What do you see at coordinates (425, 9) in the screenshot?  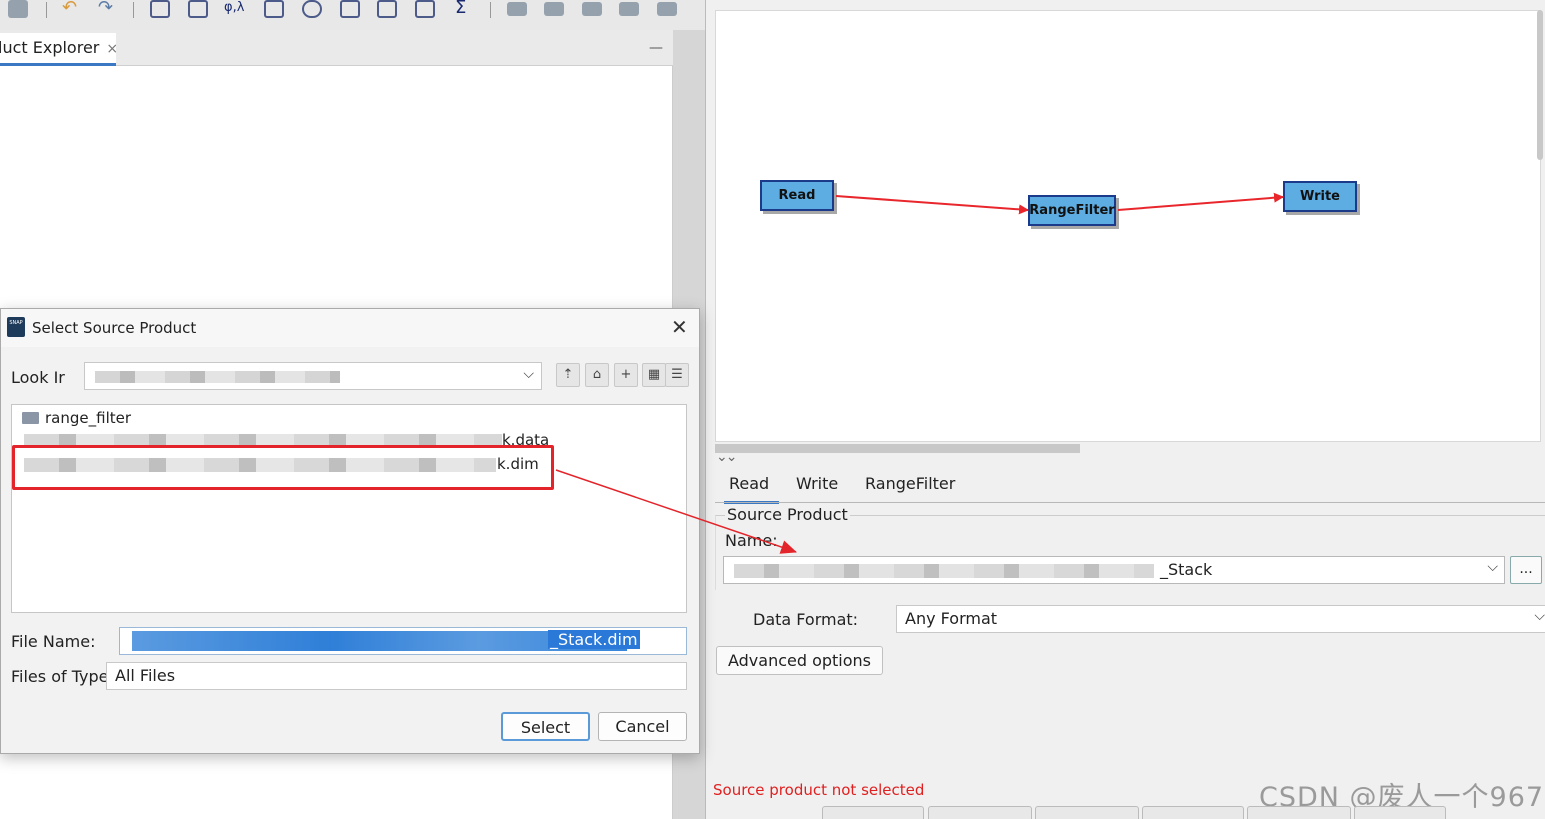 I see `scatter-icon` at bounding box center [425, 9].